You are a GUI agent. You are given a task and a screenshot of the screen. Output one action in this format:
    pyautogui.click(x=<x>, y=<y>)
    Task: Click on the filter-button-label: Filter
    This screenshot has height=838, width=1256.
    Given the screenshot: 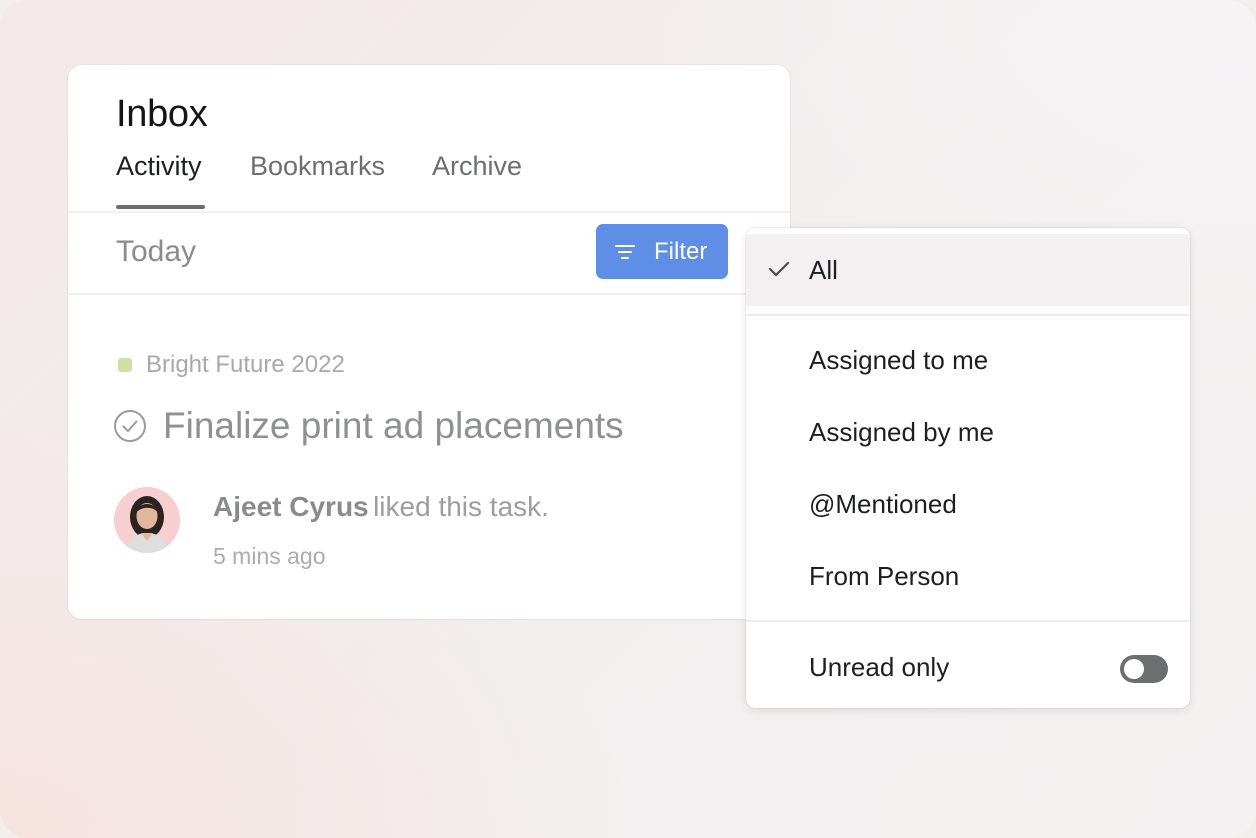 What is the action you would take?
    pyautogui.click(x=681, y=251)
    